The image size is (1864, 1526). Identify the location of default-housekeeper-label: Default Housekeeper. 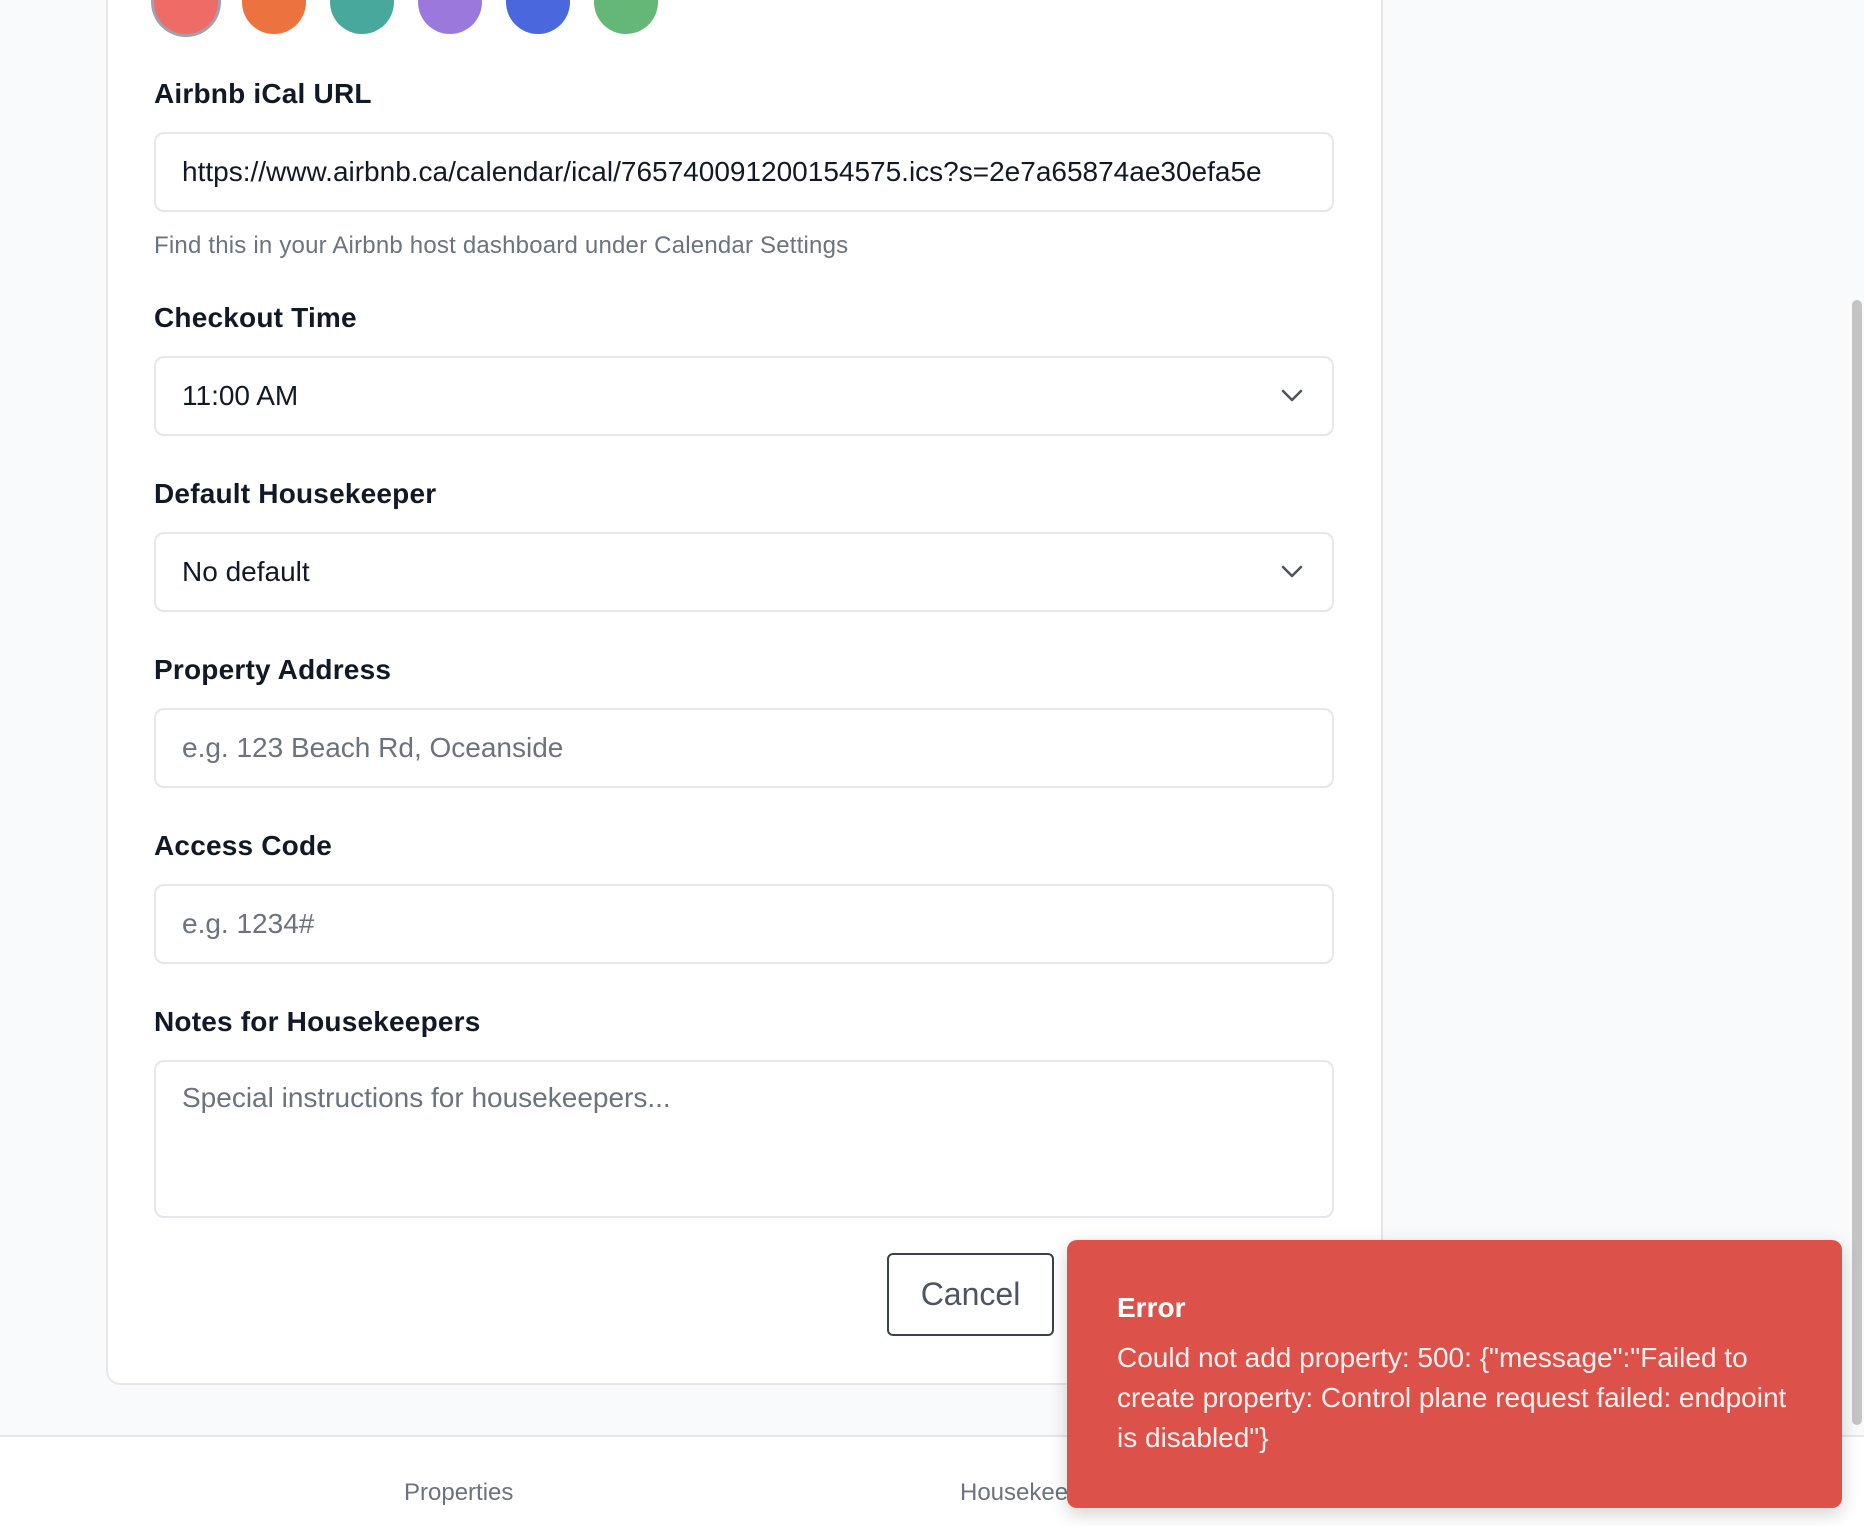
(295, 493).